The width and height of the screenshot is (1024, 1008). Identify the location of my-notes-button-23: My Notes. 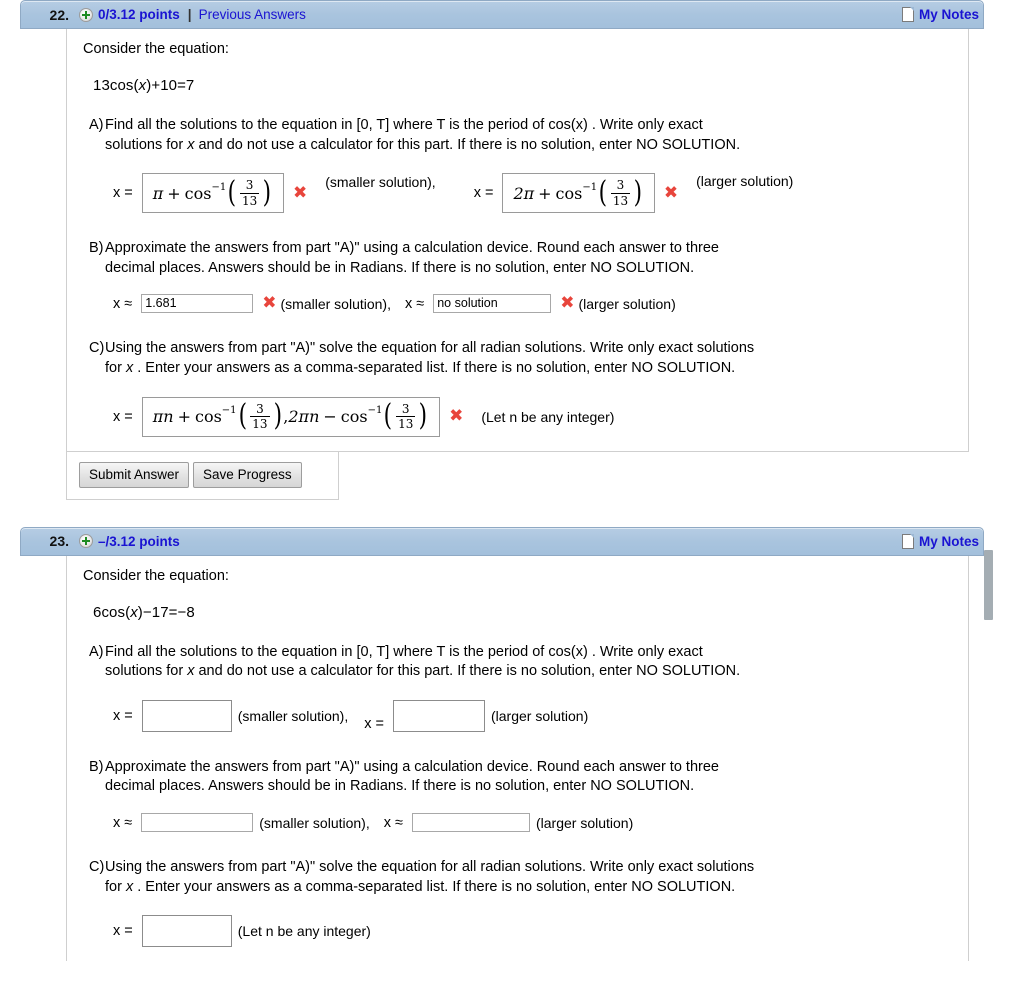
(942, 541).